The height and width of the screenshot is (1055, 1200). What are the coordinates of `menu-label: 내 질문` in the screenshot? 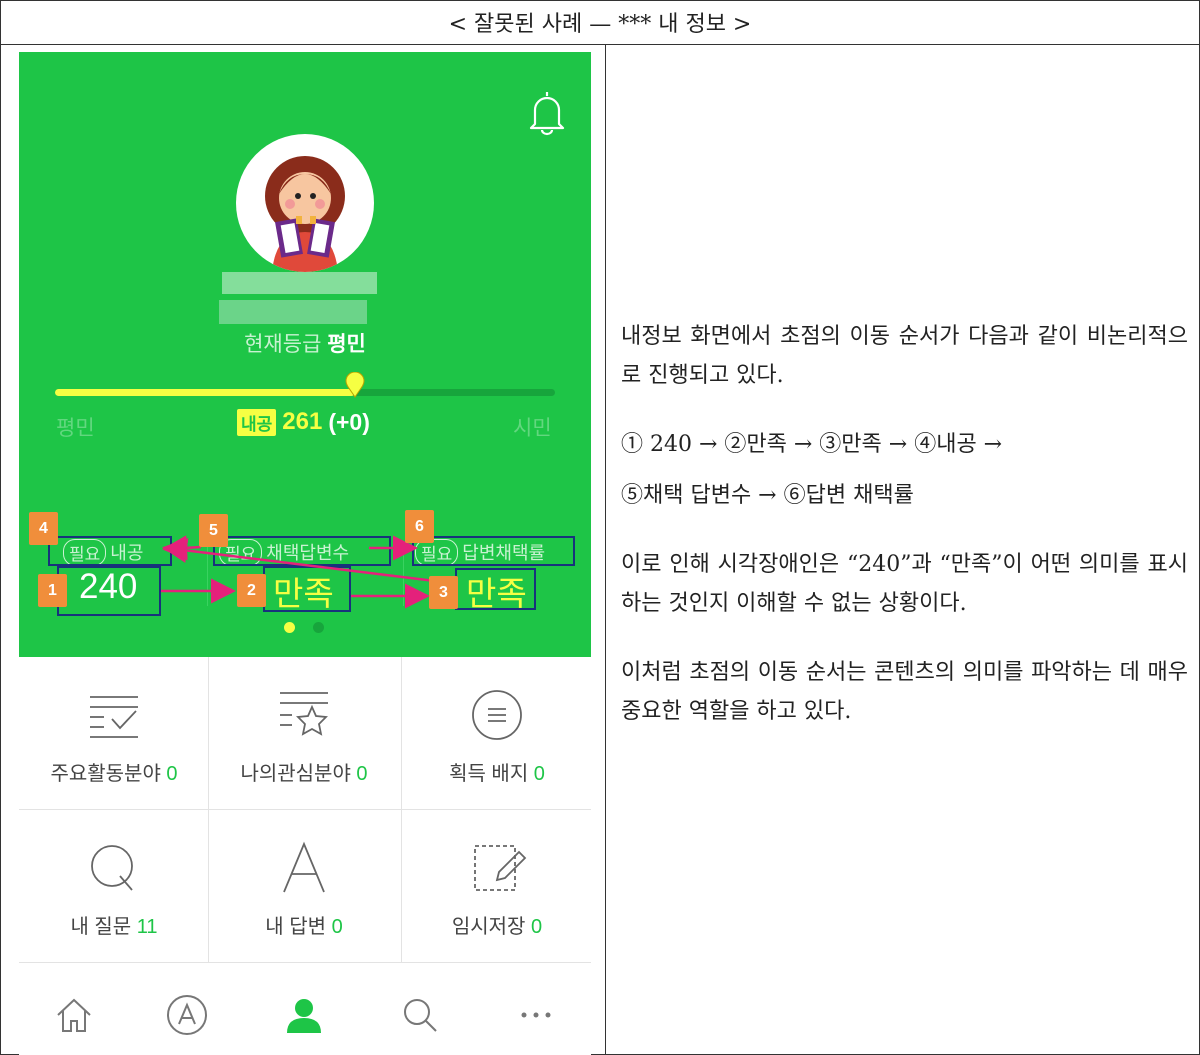 It's located at (101, 927).